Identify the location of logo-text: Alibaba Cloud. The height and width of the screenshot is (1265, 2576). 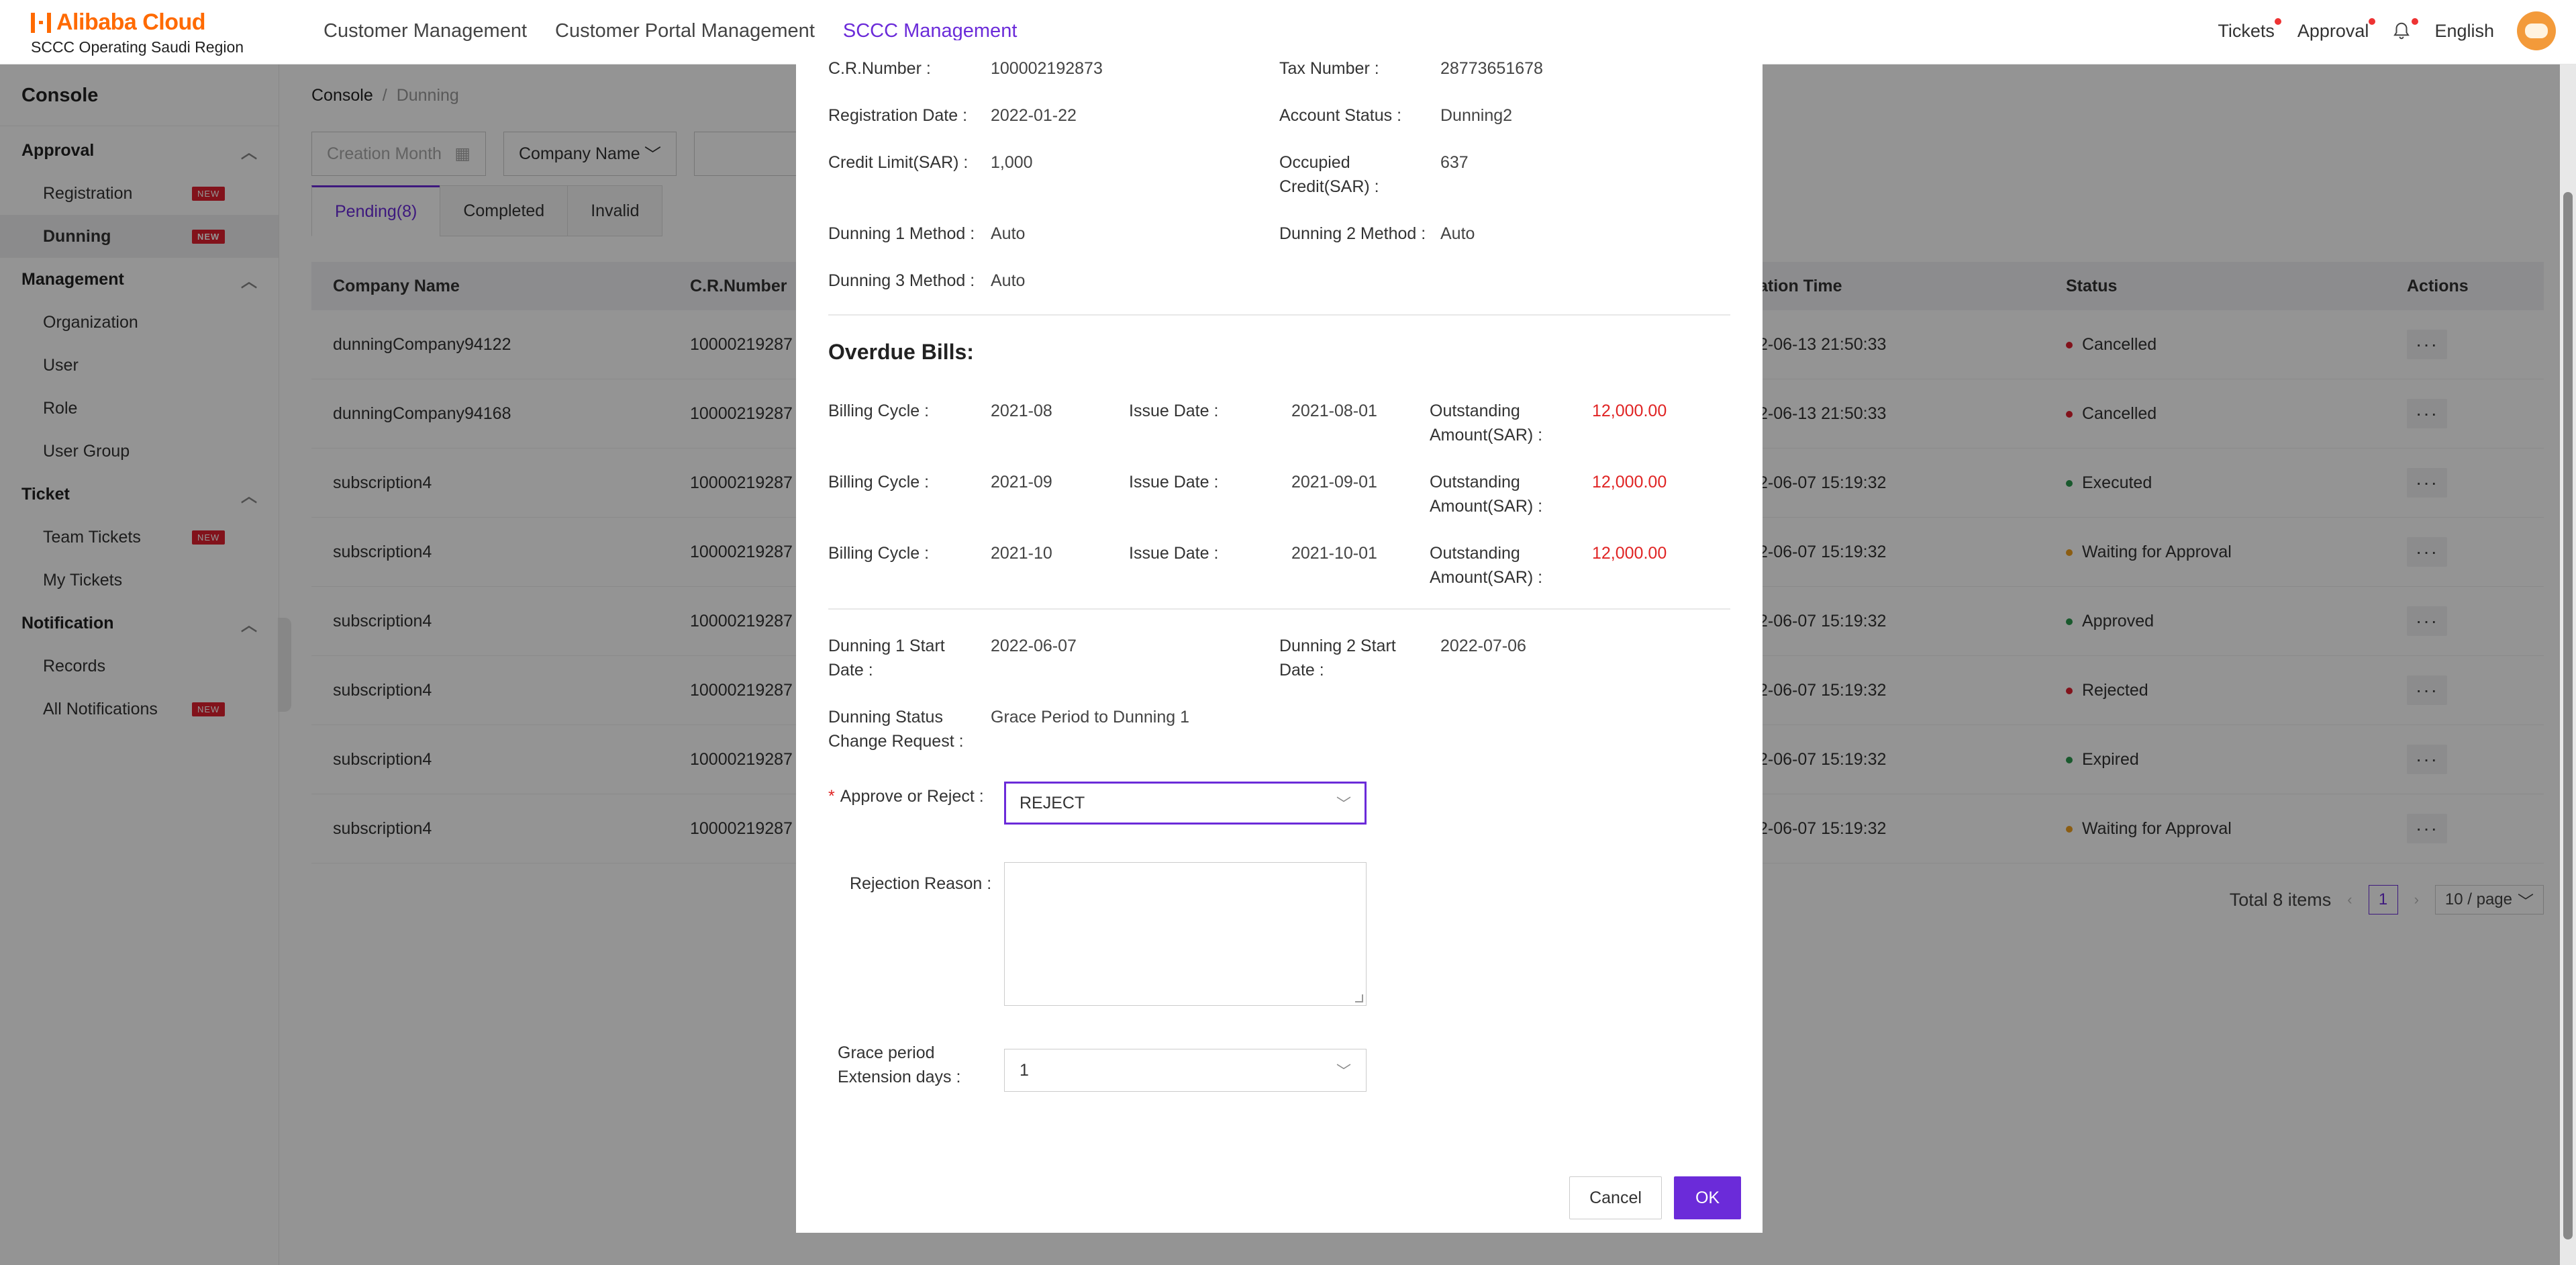
(131, 22).